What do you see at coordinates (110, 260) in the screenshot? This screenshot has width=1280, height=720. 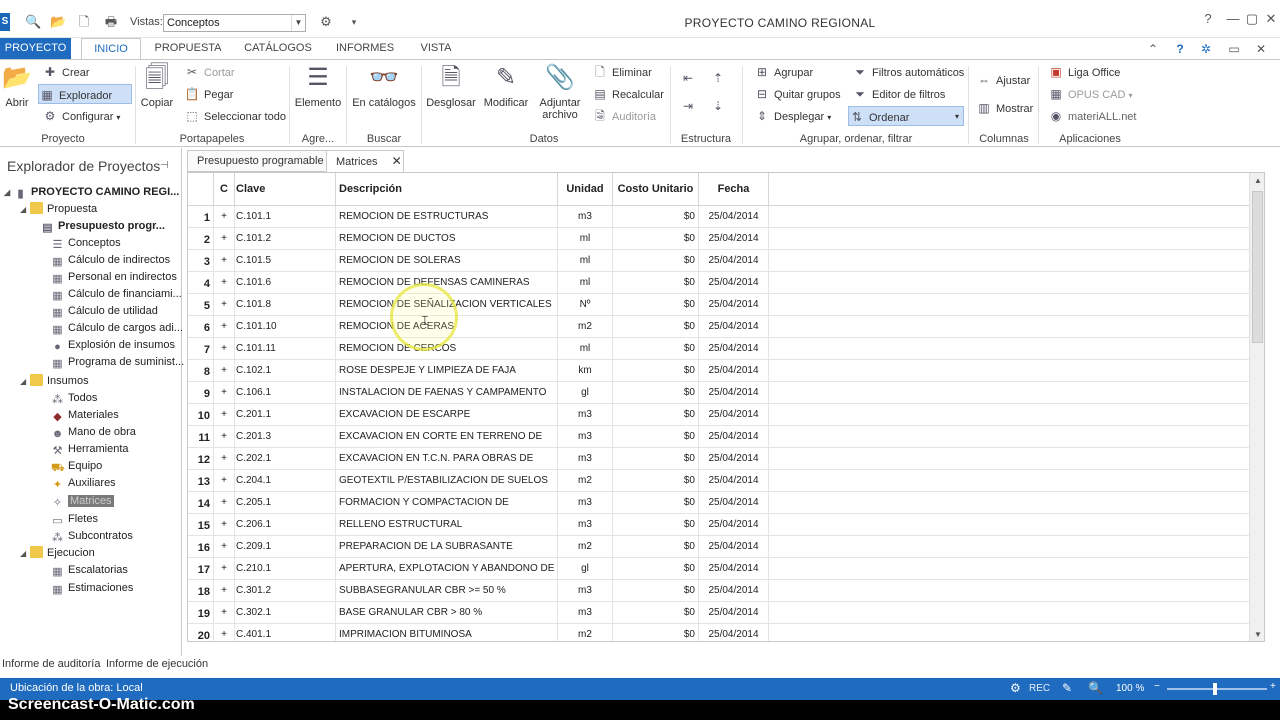 I see `tree-node-calculo-indirectos: ▦ Cálculo de indirectos` at bounding box center [110, 260].